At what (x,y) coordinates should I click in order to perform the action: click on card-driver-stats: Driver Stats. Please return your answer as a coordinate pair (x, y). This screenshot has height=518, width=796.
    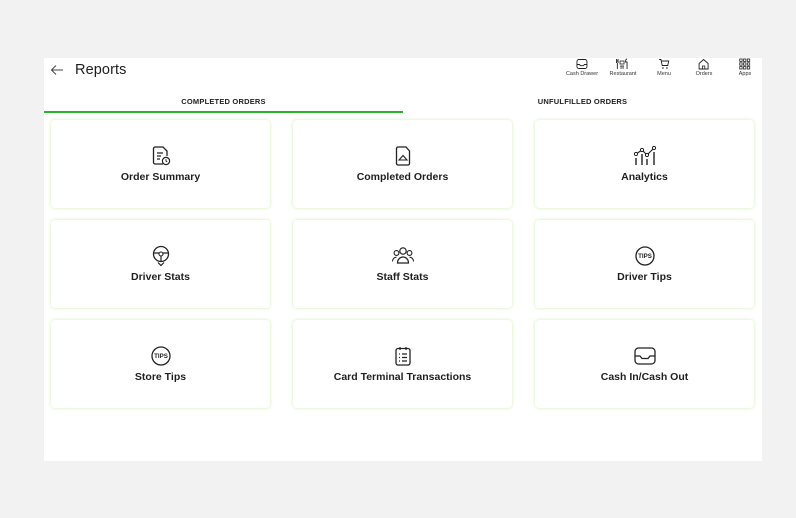
    Looking at the image, I should click on (160, 264).